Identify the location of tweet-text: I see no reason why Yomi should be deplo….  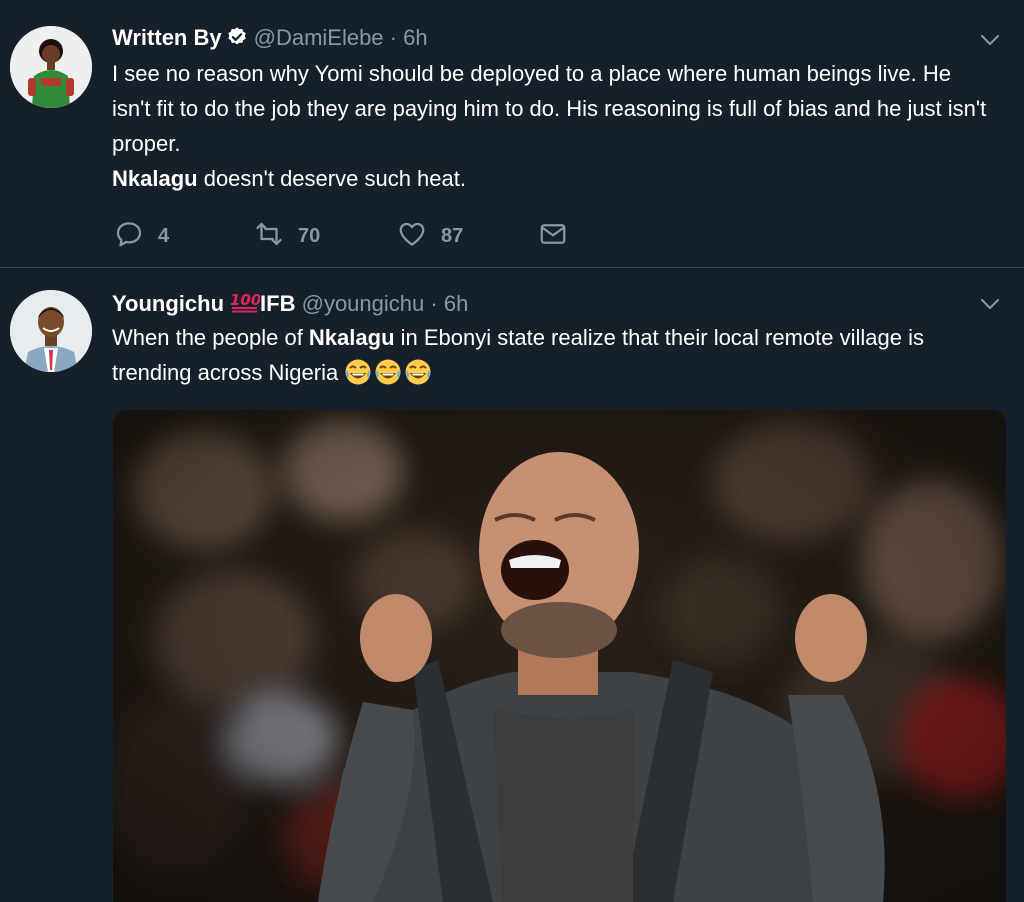
(552, 126).